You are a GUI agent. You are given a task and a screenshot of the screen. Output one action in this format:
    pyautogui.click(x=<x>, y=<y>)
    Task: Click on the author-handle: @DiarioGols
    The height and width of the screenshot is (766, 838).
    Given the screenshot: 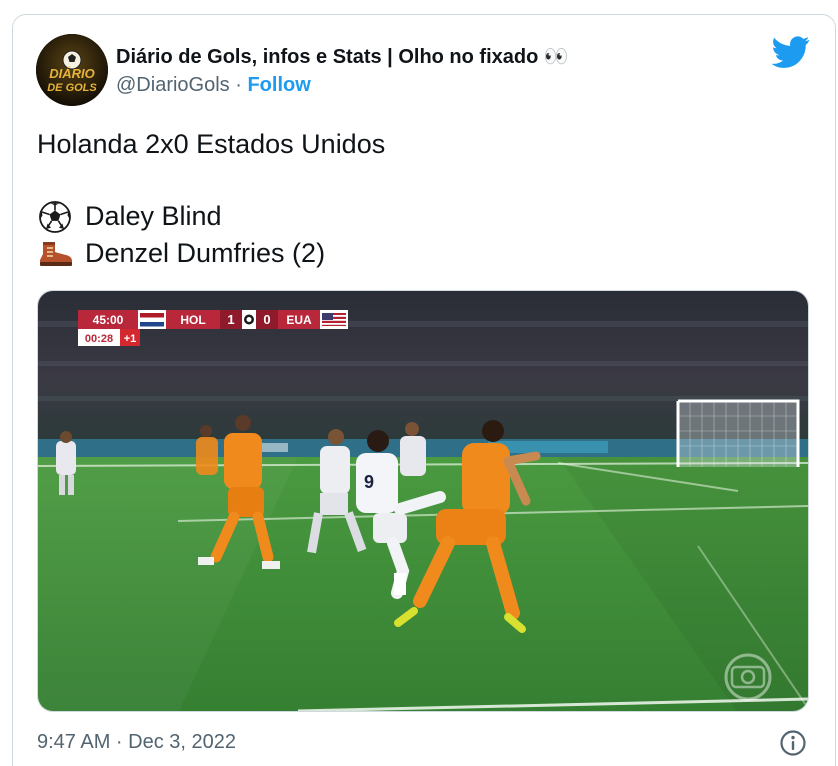 What is the action you would take?
    pyautogui.click(x=173, y=85)
    